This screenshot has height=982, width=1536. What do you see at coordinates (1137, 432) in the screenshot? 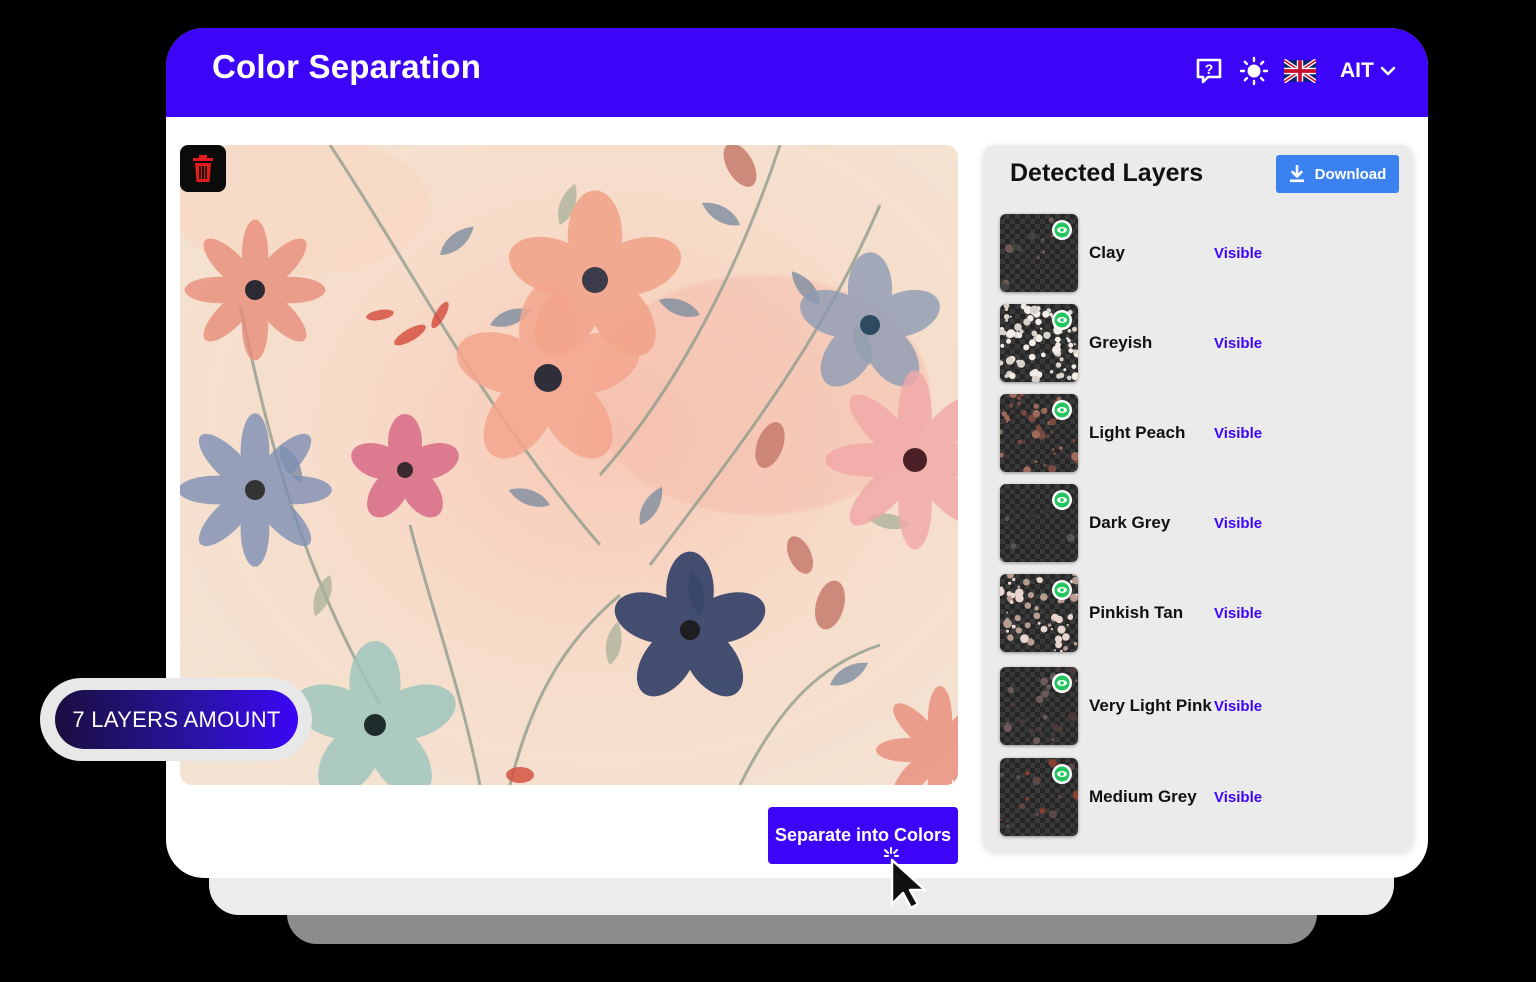
I see `layer-name: Light Peach` at bounding box center [1137, 432].